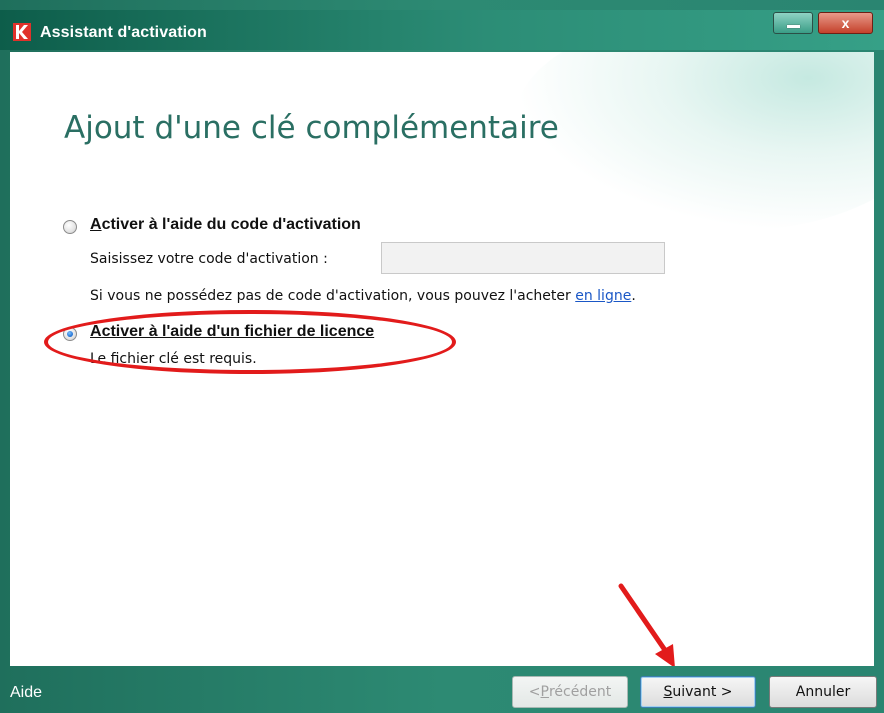 The height and width of the screenshot is (713, 884). I want to click on help-link: Aide, so click(26, 693).